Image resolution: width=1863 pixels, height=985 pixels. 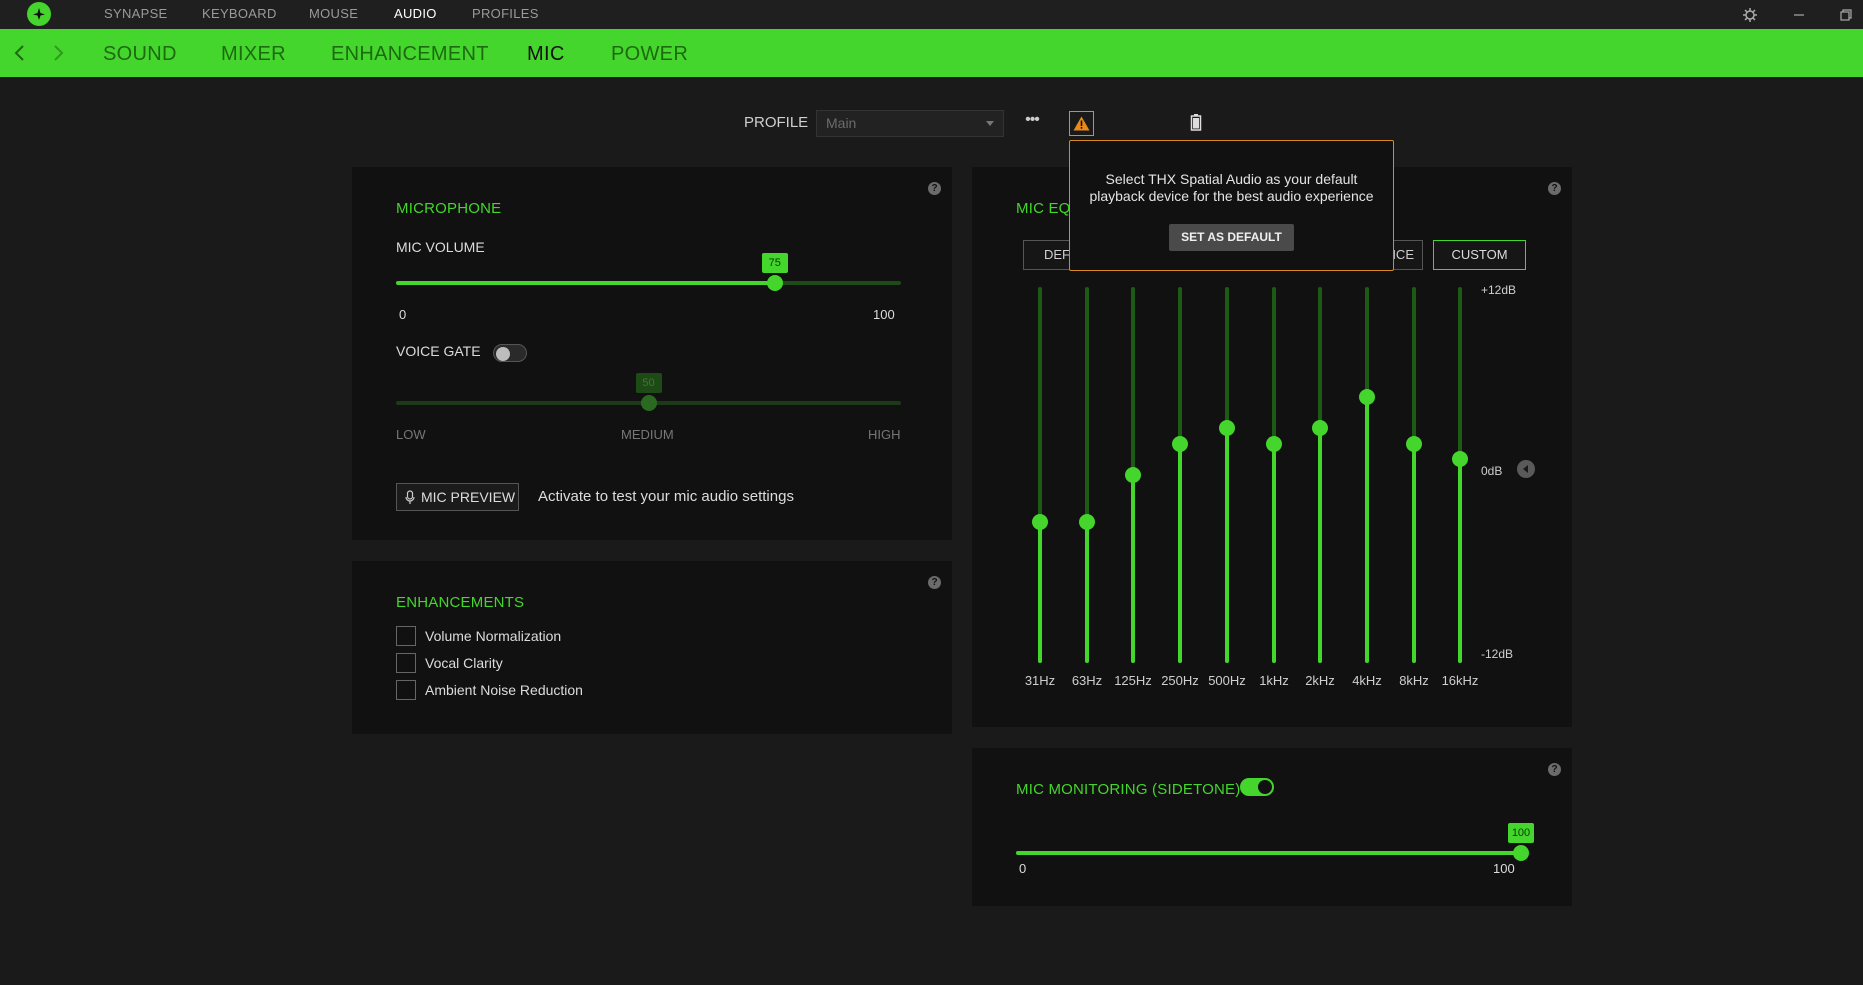 I want to click on voice-gate-toggle, so click(x=510, y=353).